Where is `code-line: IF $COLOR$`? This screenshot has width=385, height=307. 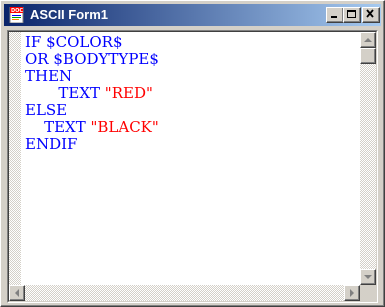 code-line: IF $COLOR$ is located at coordinates (92, 42).